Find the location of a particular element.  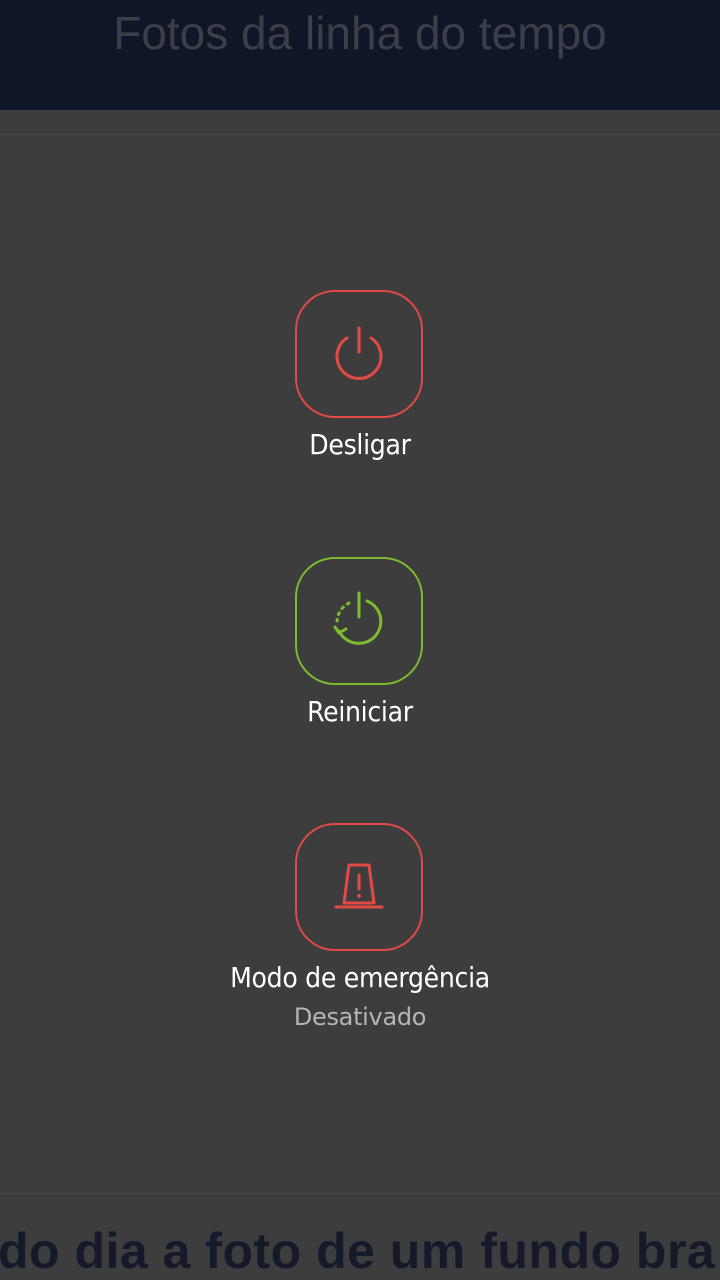

restart-icon is located at coordinates (358, 618).